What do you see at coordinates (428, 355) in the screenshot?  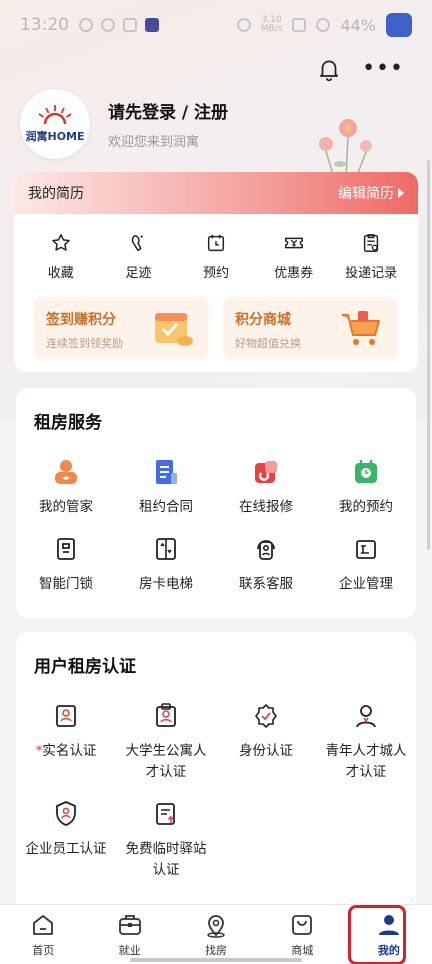 I see `scrollbar` at bounding box center [428, 355].